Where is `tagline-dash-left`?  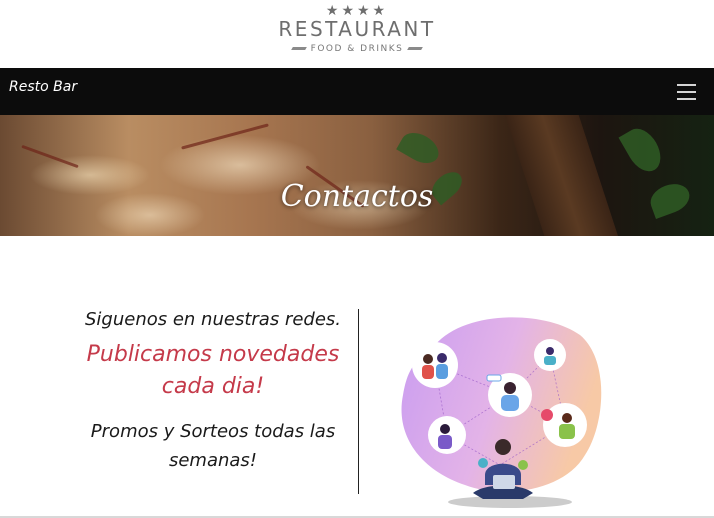
tagline-dash-left is located at coordinates (298, 48).